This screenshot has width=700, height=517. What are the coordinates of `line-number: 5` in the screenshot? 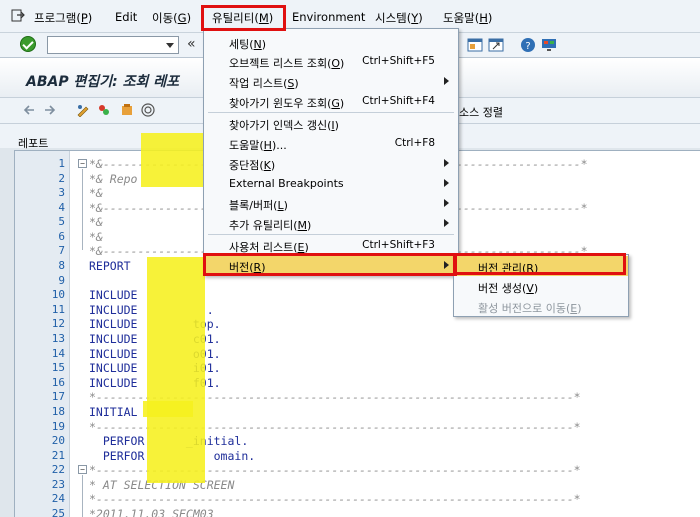 It's located at (61, 221).